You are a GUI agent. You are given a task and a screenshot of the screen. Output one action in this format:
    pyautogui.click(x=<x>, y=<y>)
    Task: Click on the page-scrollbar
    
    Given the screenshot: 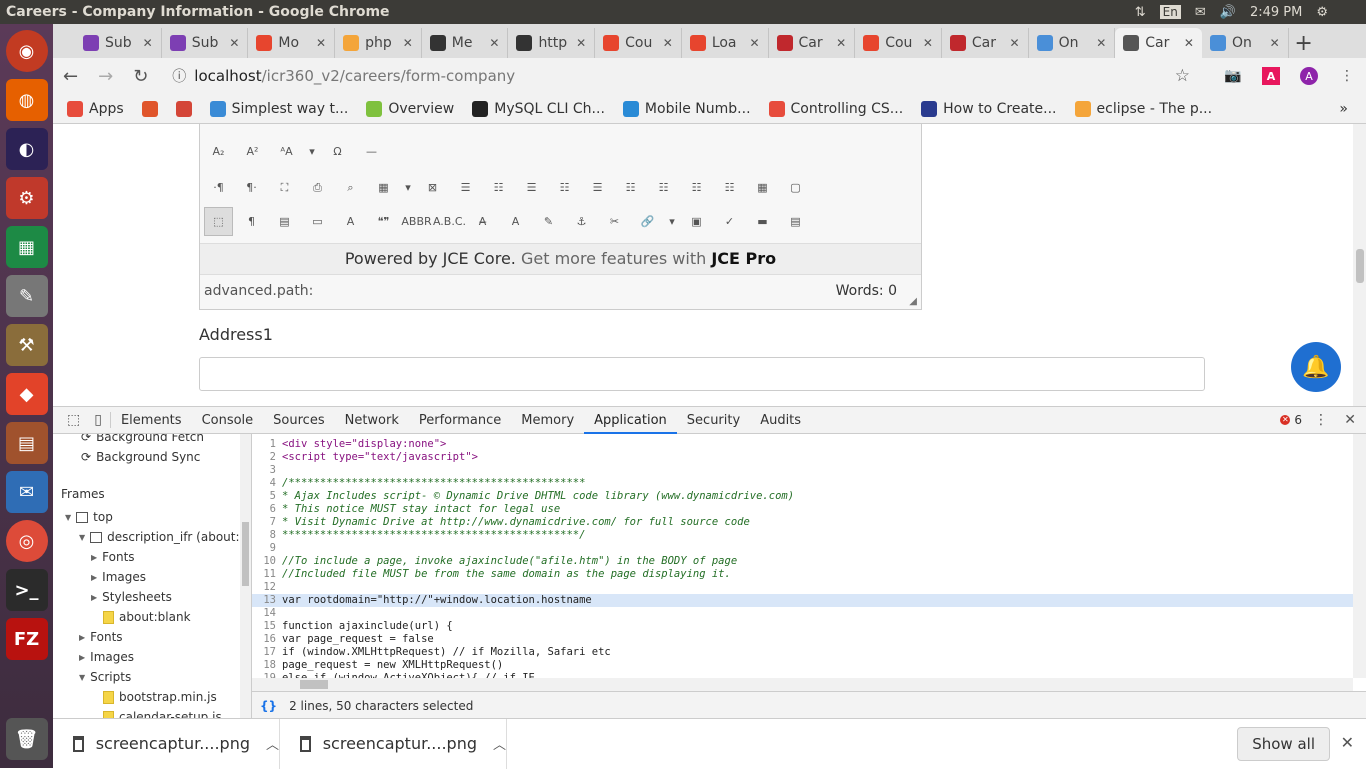 What is the action you would take?
    pyautogui.click(x=1359, y=265)
    